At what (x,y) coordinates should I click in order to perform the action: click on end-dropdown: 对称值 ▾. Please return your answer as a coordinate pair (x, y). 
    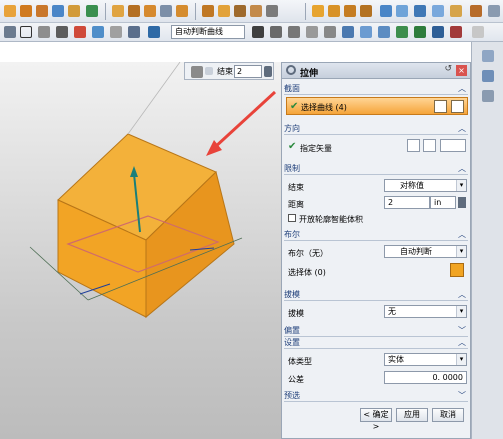
    Looking at the image, I should click on (425, 185).